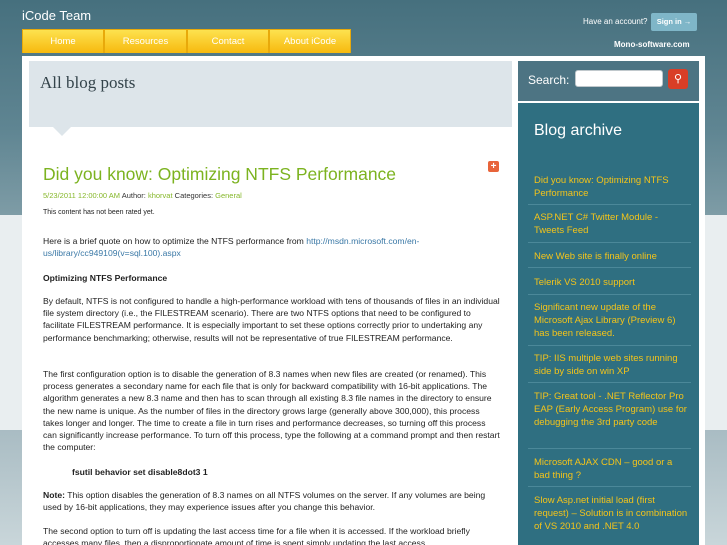 The width and height of the screenshot is (727, 545). I want to click on nav-item-home: Home, so click(63, 41).